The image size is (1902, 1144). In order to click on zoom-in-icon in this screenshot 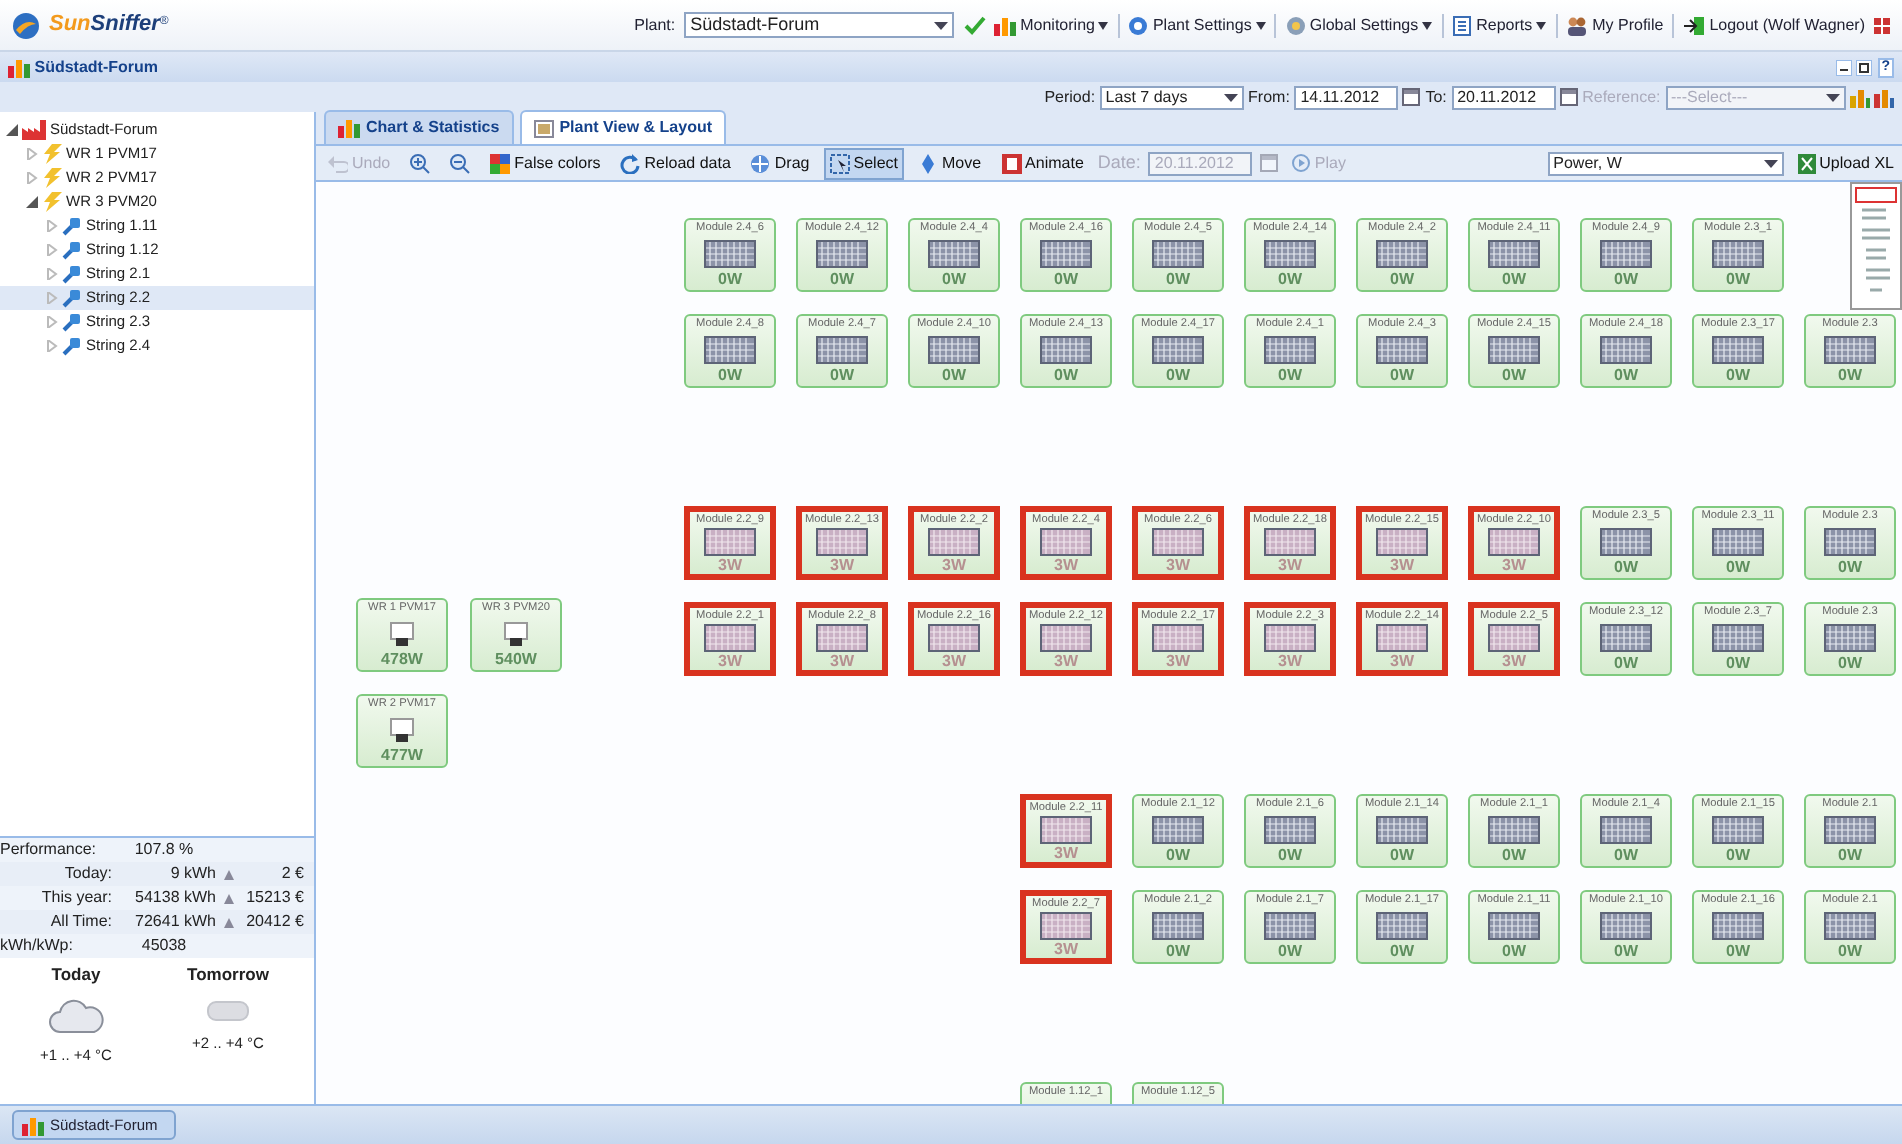, I will do `click(420, 163)`.